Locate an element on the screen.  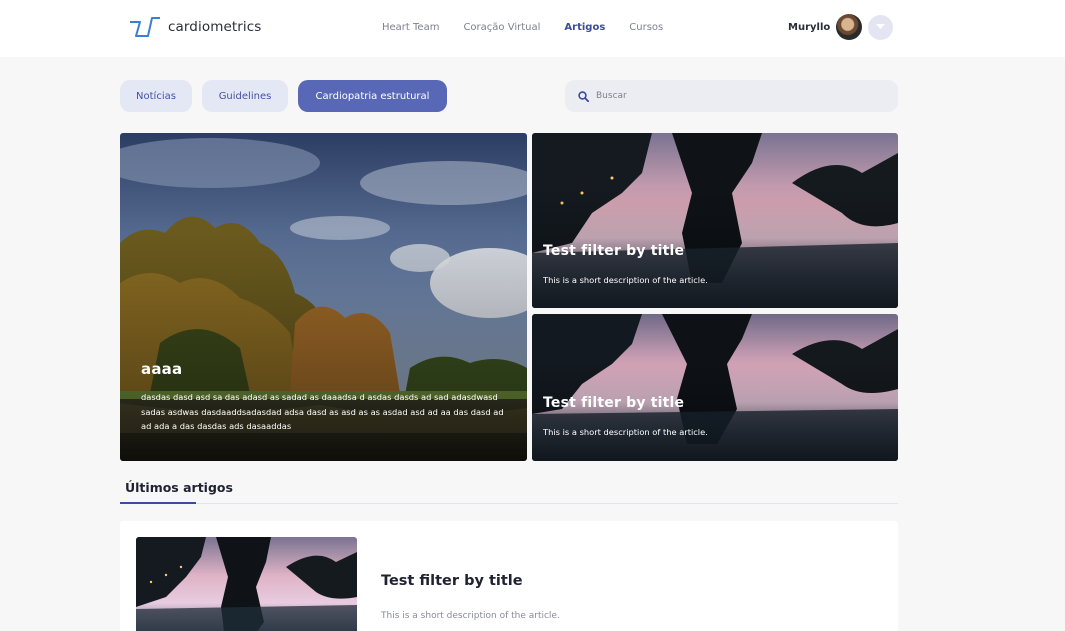
filter-chip-guidelines: Guidelines is located at coordinates (245, 96).